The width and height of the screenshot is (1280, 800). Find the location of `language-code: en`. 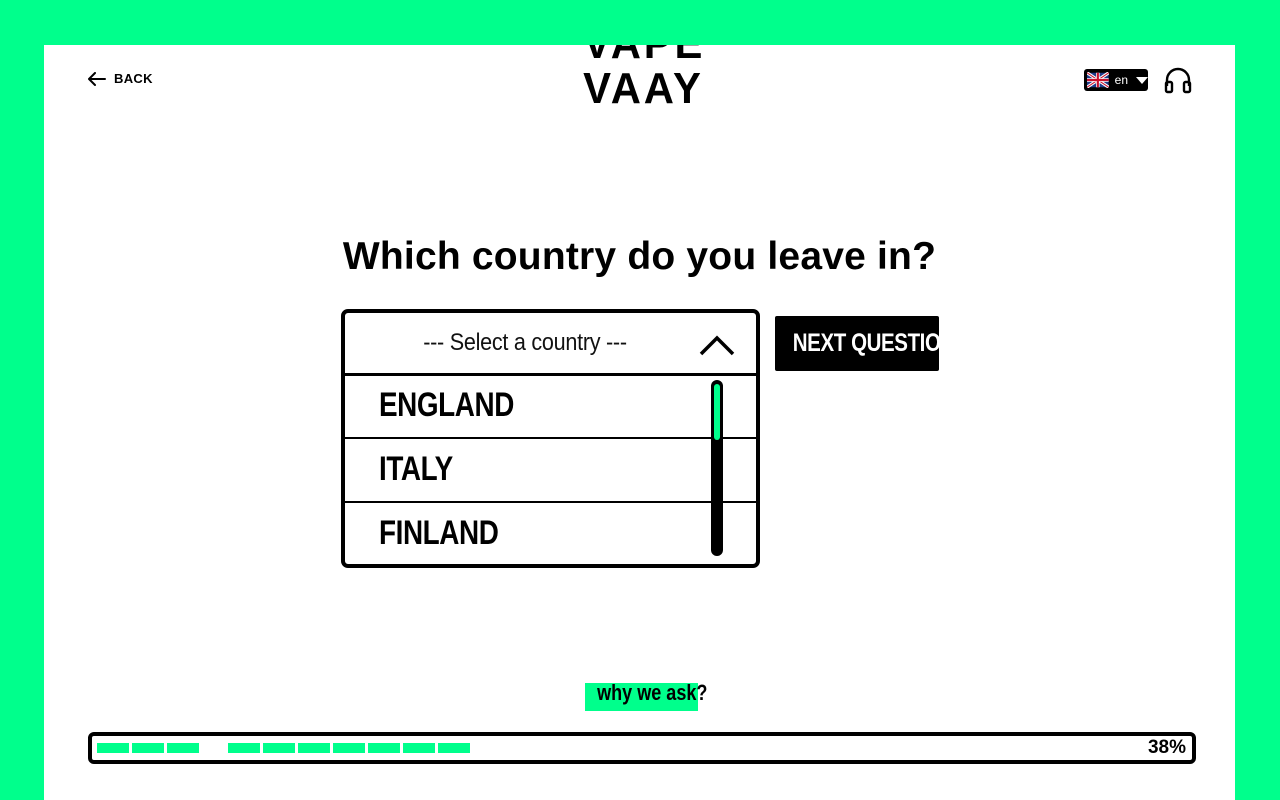

language-code: en is located at coordinates (1121, 80).